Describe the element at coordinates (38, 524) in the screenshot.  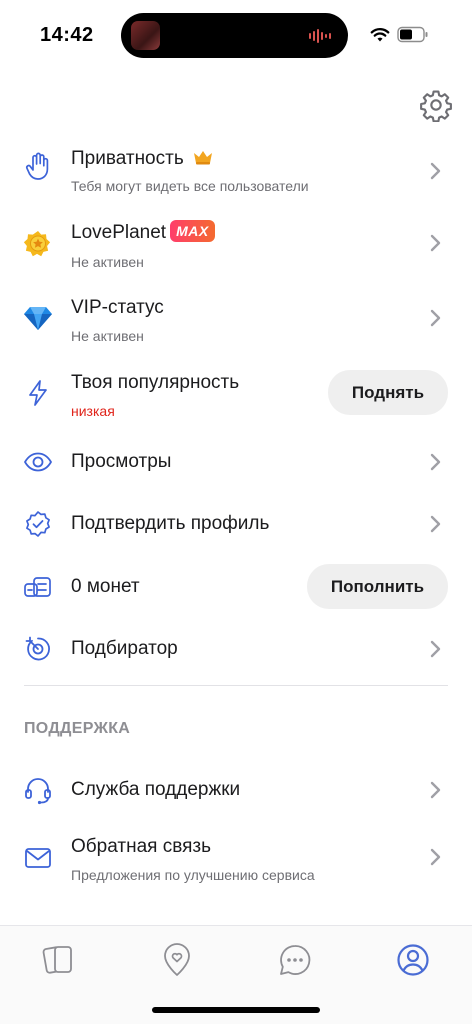
I see `verified-badge-icon` at that location.